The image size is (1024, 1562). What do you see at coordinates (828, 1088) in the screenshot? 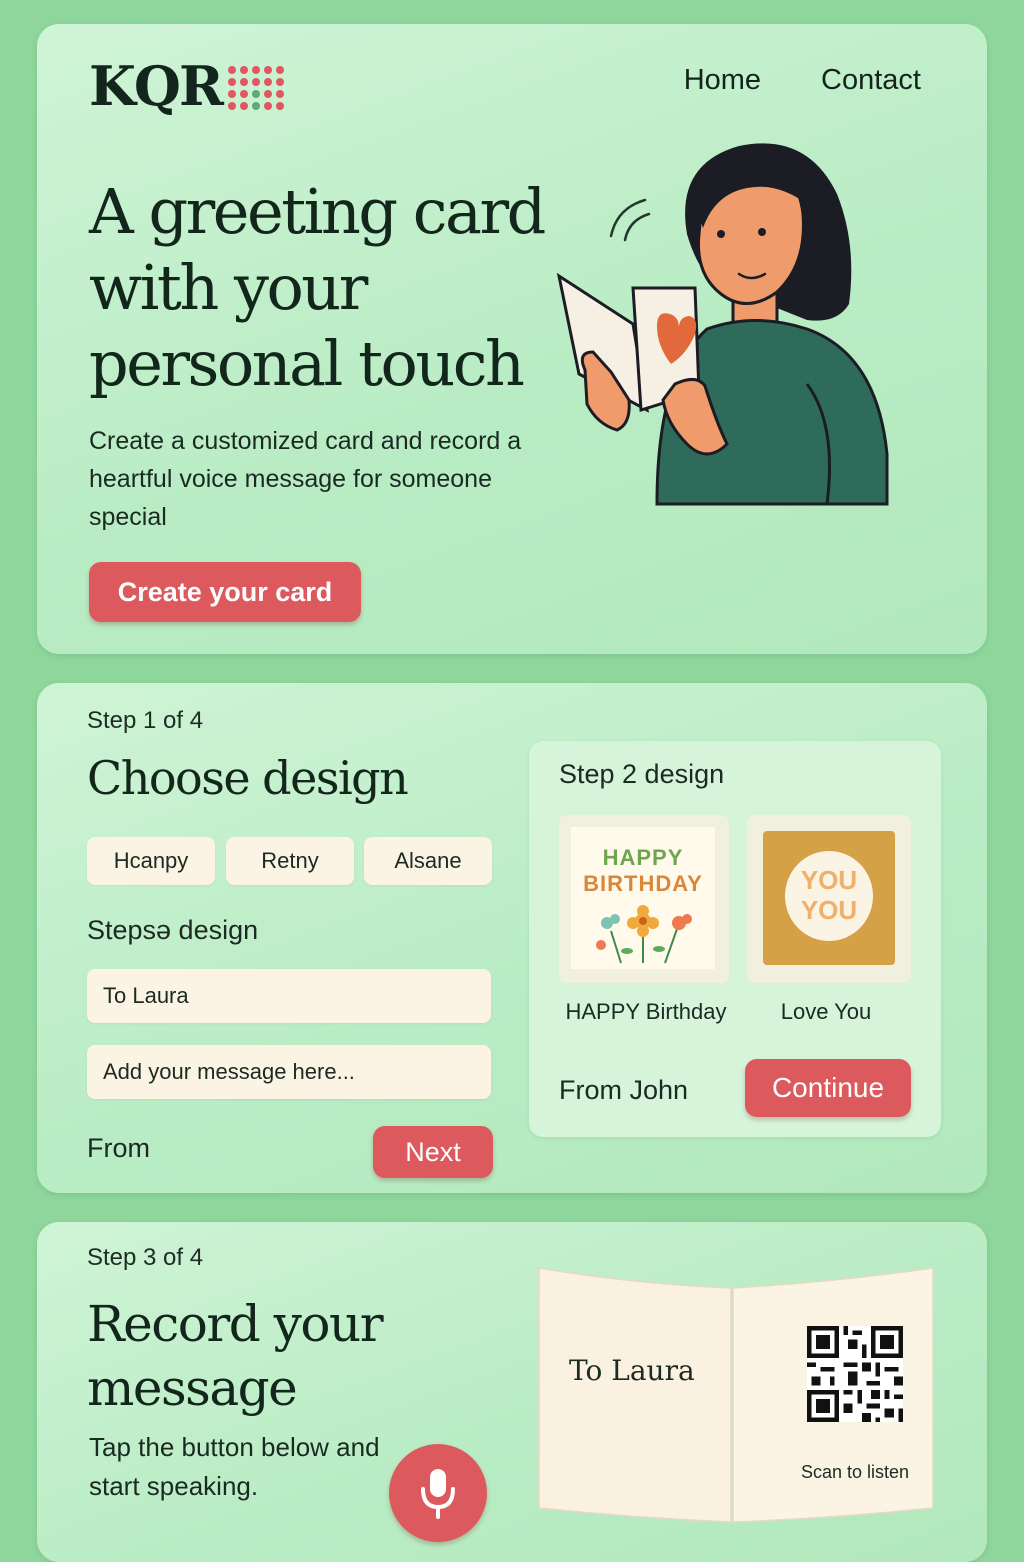
I see `continue-button: Continue` at bounding box center [828, 1088].